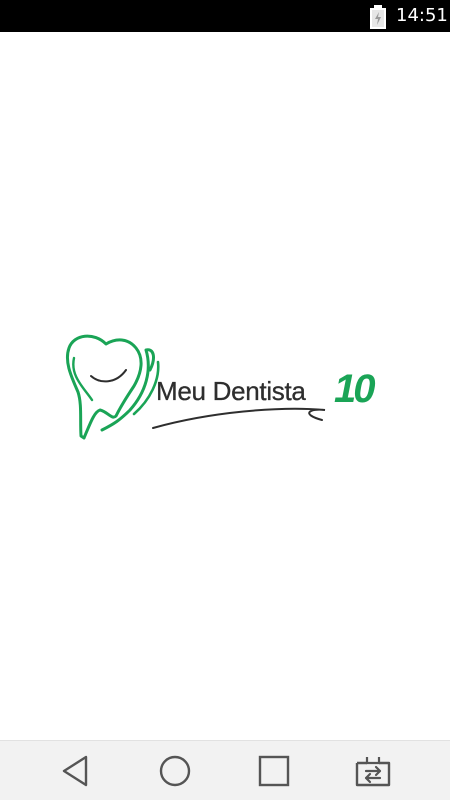  What do you see at coordinates (225, 770) in the screenshot?
I see `navigation-bar` at bounding box center [225, 770].